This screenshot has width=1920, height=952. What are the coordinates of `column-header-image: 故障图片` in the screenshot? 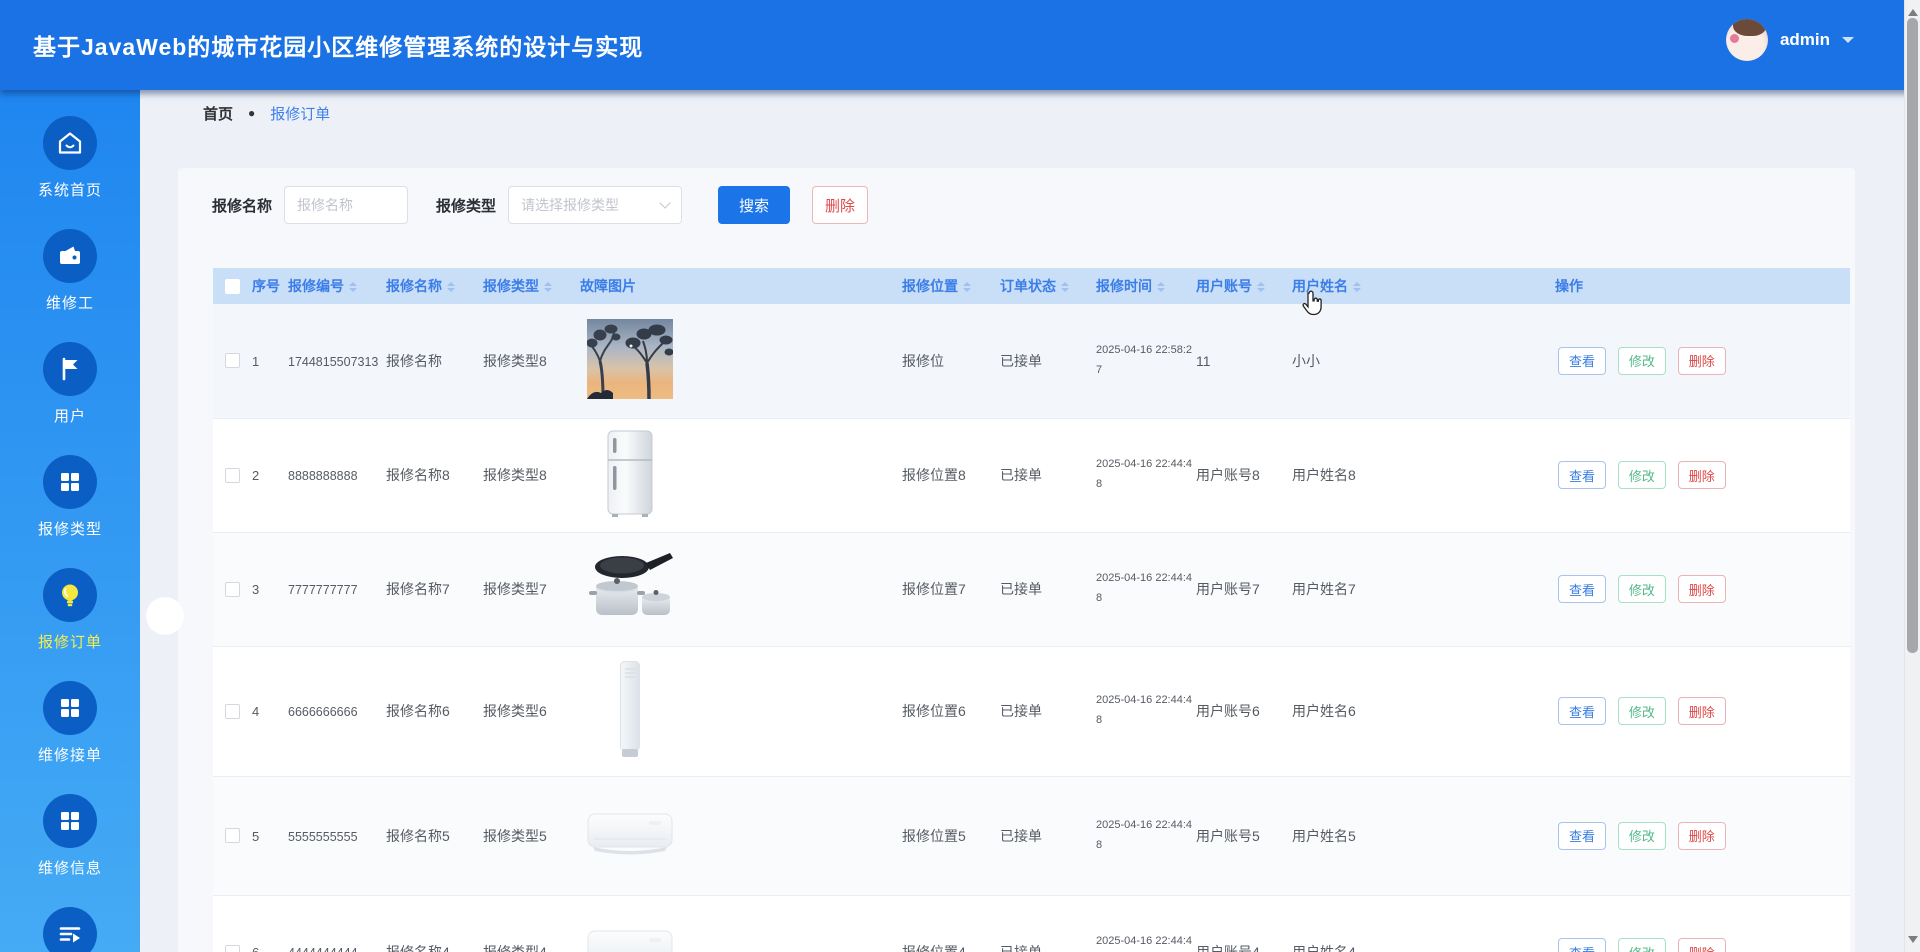 It's located at (738, 286).